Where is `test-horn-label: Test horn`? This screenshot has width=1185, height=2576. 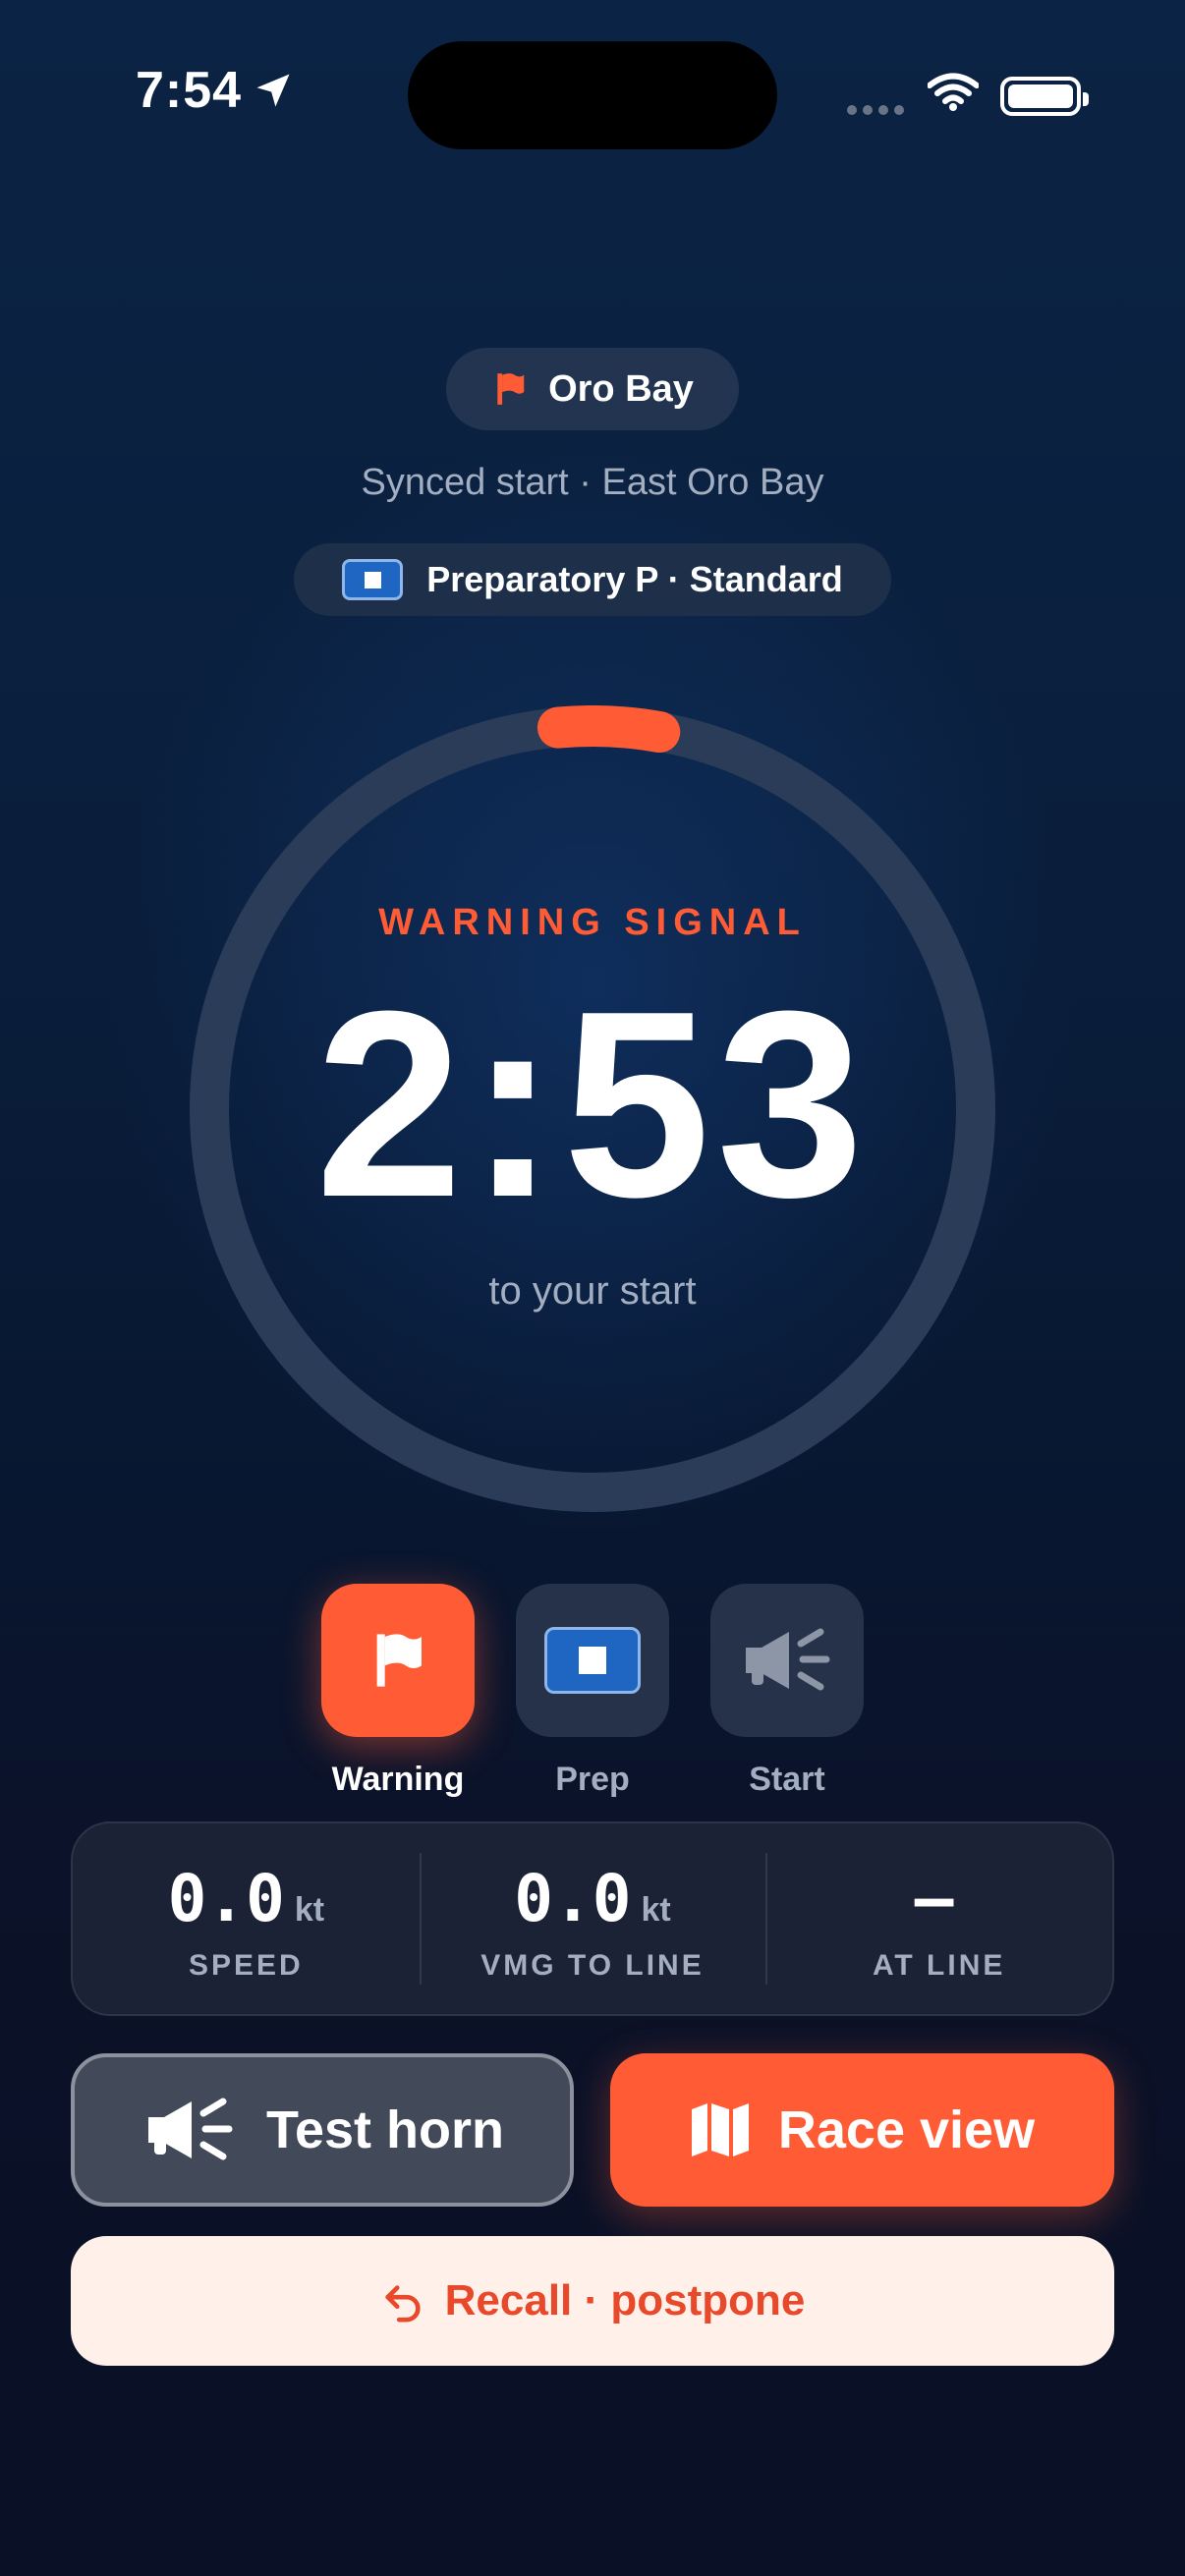 test-horn-label: Test horn is located at coordinates (385, 2129).